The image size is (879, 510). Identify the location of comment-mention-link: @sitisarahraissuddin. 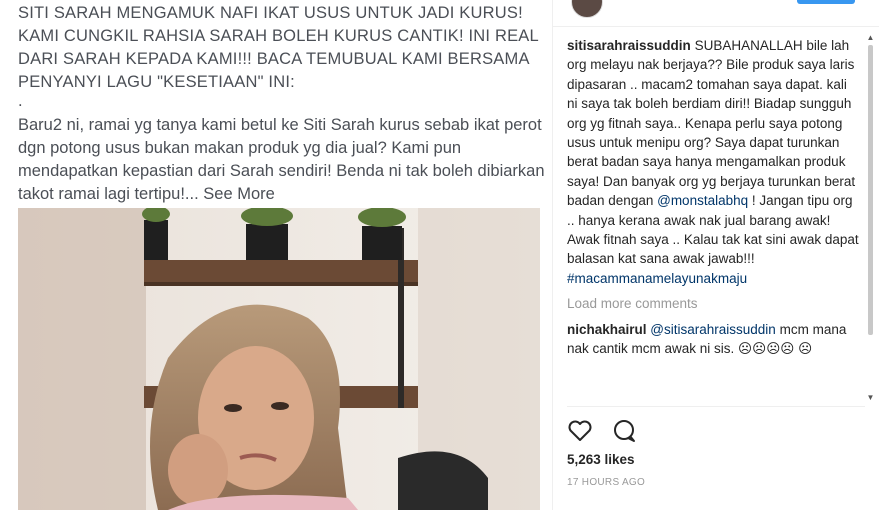
(713, 329).